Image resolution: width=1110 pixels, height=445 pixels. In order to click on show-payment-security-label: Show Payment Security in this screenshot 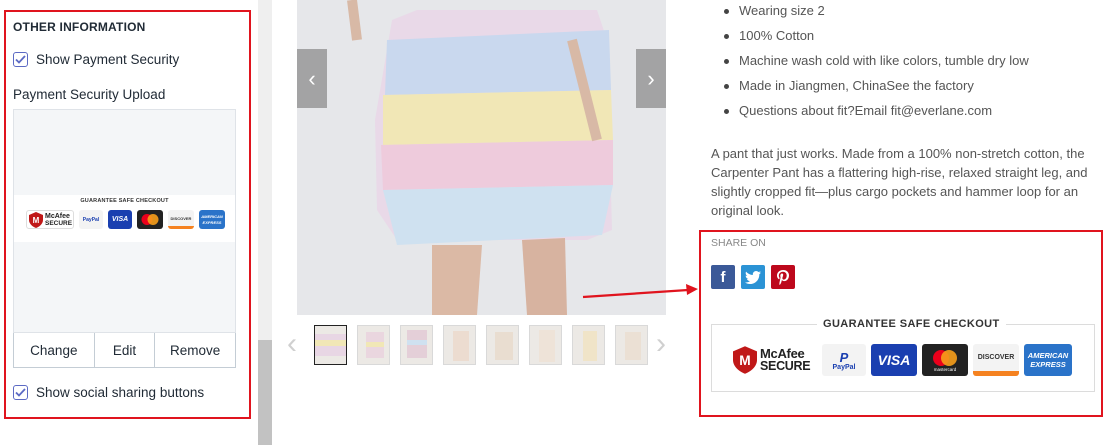, I will do `click(108, 59)`.